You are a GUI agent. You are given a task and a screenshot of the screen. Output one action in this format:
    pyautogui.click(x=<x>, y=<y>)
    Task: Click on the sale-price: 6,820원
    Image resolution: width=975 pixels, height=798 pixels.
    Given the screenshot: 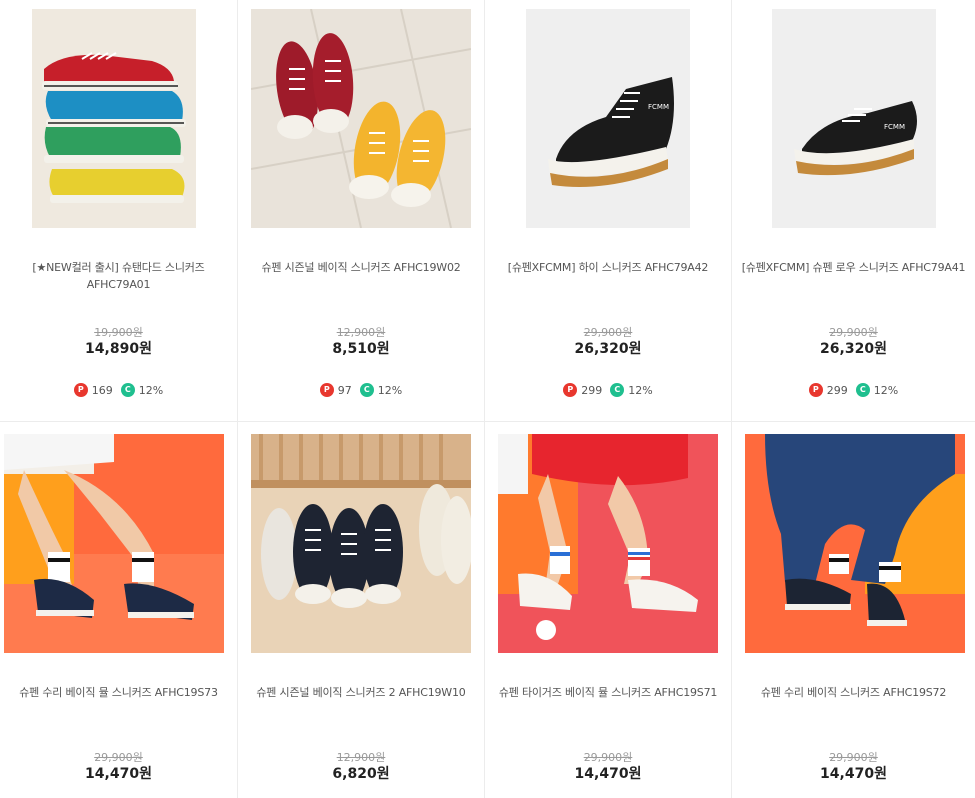 What is the action you would take?
    pyautogui.click(x=361, y=774)
    